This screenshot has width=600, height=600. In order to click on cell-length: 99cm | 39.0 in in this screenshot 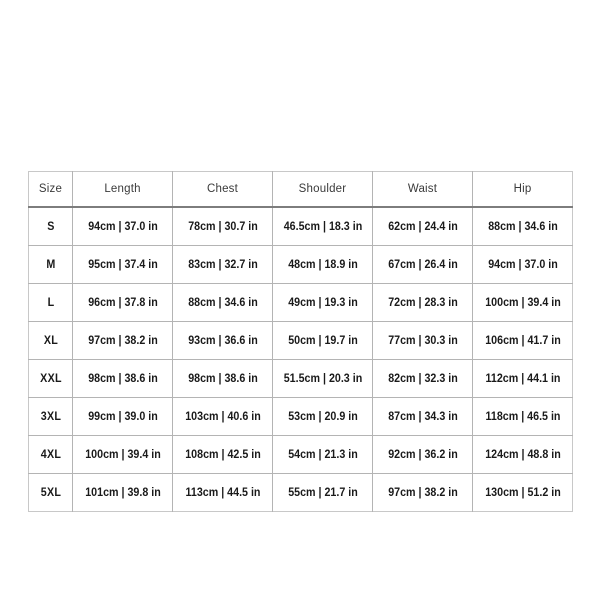, I will do `click(123, 416)`.